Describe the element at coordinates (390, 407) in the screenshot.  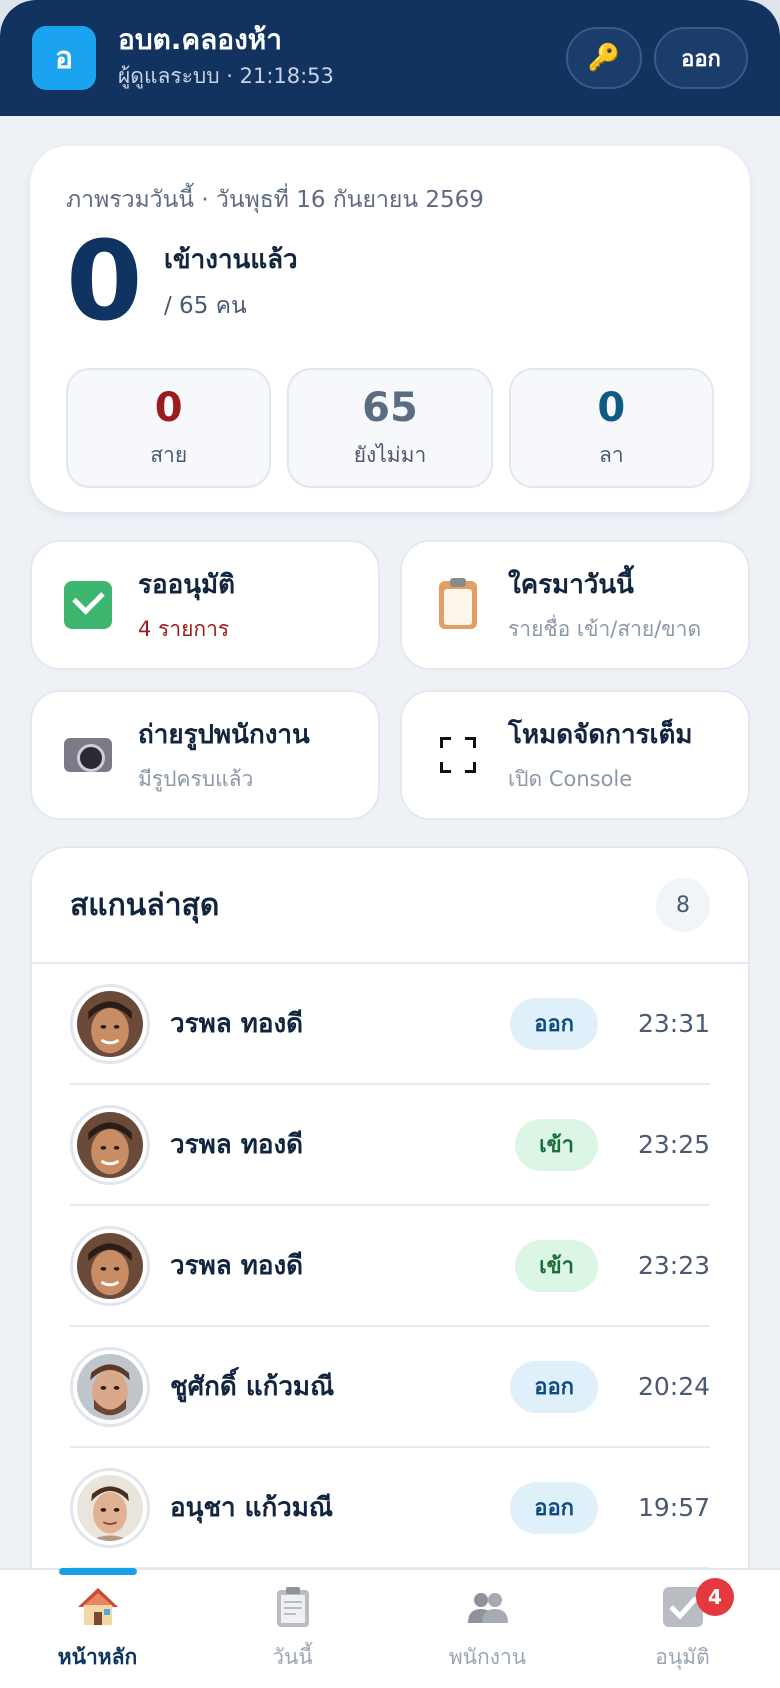
I see `stat-not-arrived-value: 65` at that location.